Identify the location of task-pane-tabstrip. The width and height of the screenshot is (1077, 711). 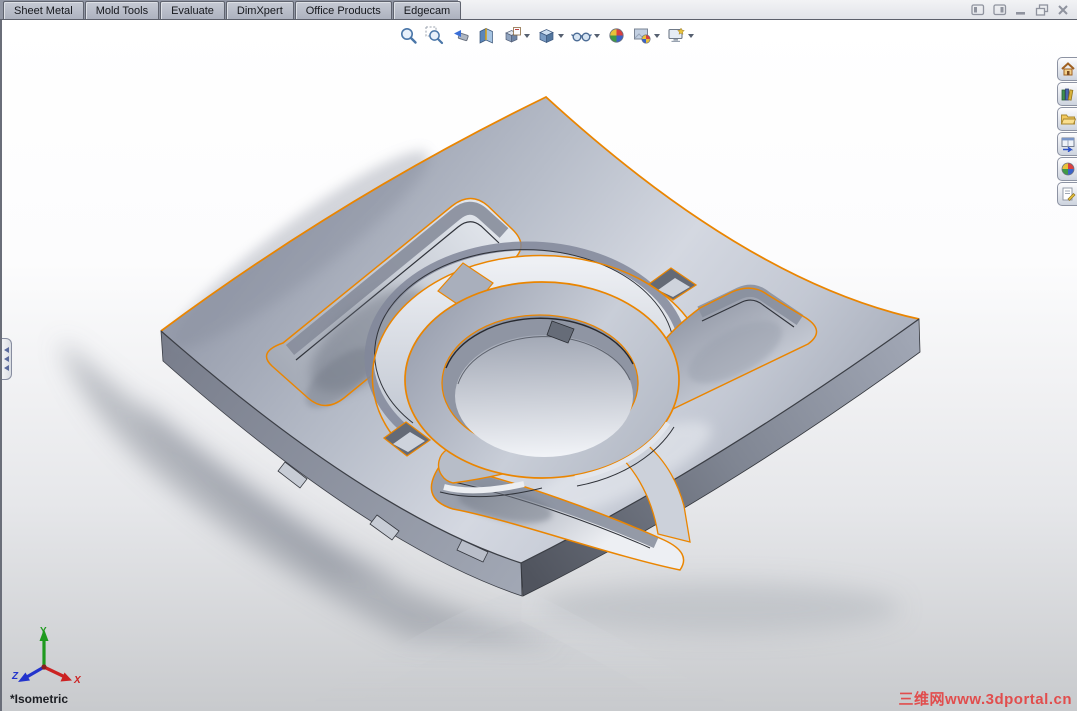
(1067, 131).